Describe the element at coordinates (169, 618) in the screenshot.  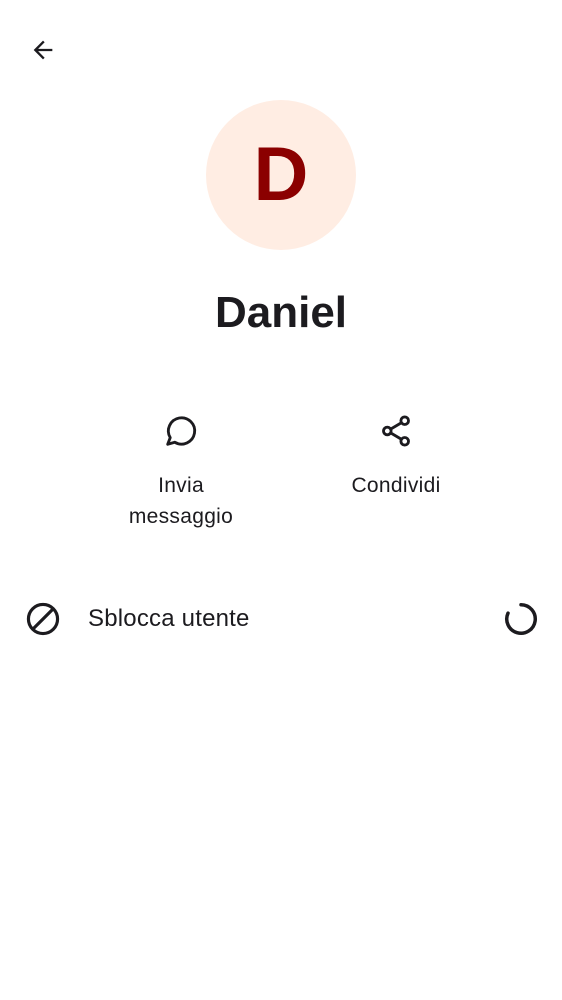
I see `unblock-user-label: Sblocca utente` at that location.